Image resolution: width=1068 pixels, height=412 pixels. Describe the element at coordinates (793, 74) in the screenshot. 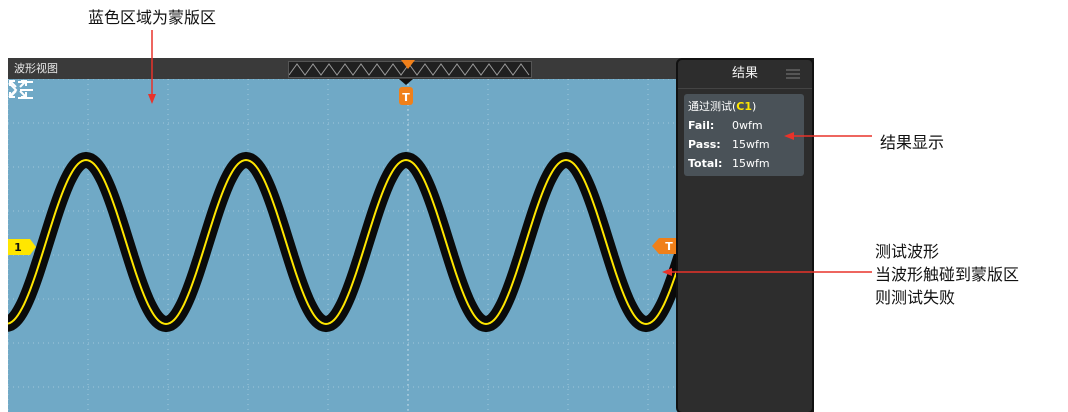

I see `panel-menu-icon` at that location.